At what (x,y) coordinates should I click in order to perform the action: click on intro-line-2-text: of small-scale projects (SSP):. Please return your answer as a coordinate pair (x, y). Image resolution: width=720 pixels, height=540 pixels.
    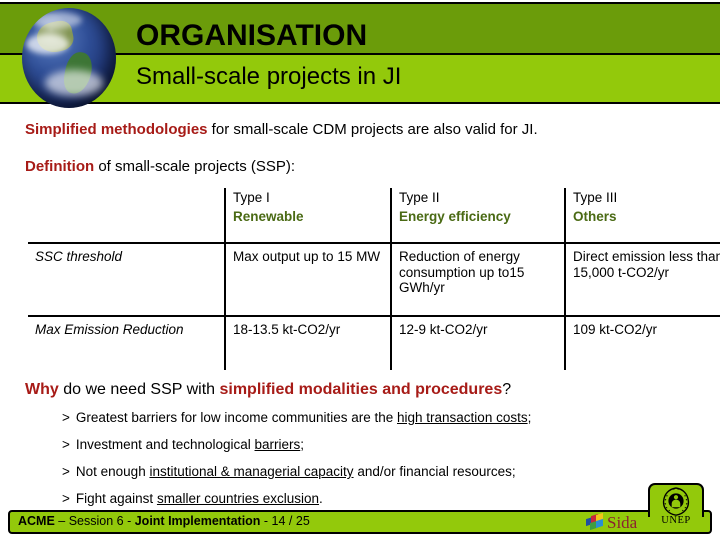
    Looking at the image, I should click on (195, 166).